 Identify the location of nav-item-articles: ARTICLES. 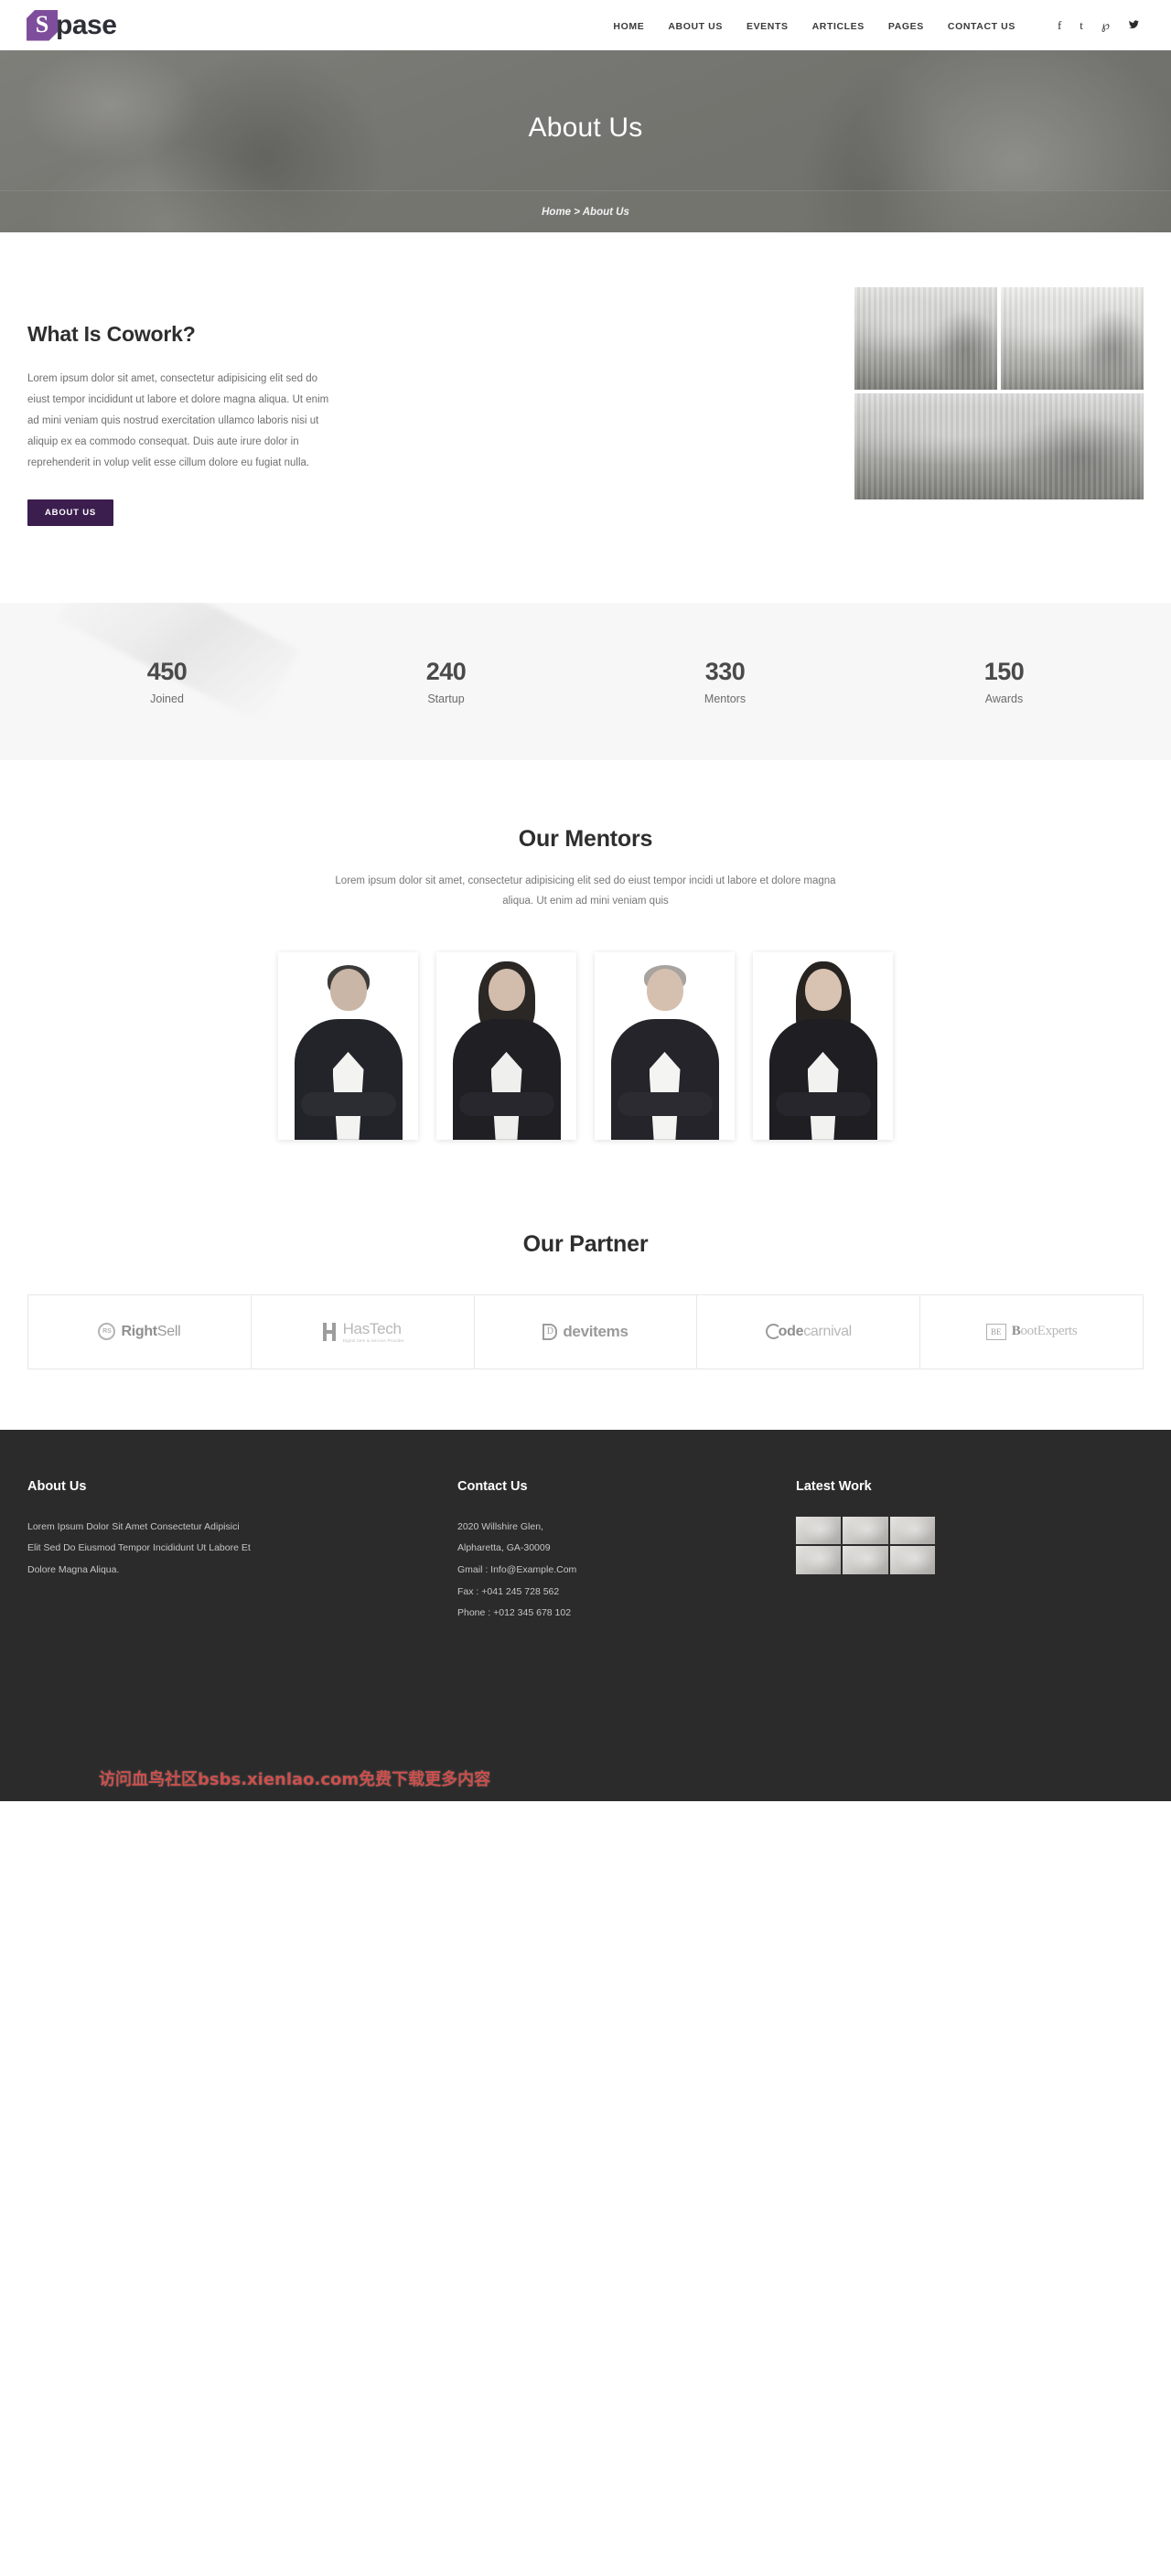
(838, 26).